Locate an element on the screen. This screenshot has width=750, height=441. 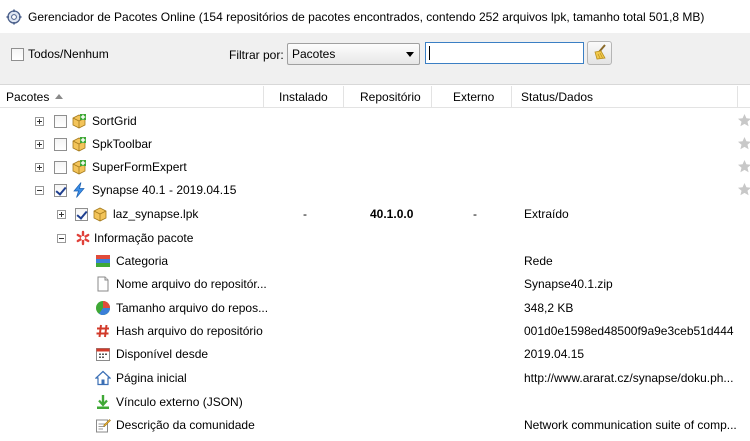
info-asterisk-icon is located at coordinates (83, 238).